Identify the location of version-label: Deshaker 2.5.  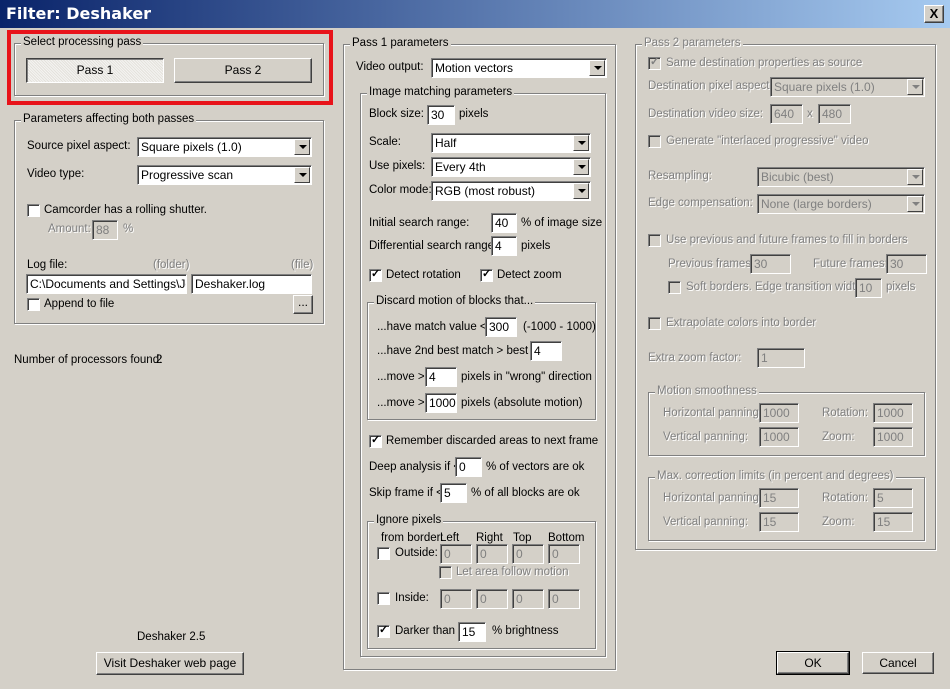
(171, 637).